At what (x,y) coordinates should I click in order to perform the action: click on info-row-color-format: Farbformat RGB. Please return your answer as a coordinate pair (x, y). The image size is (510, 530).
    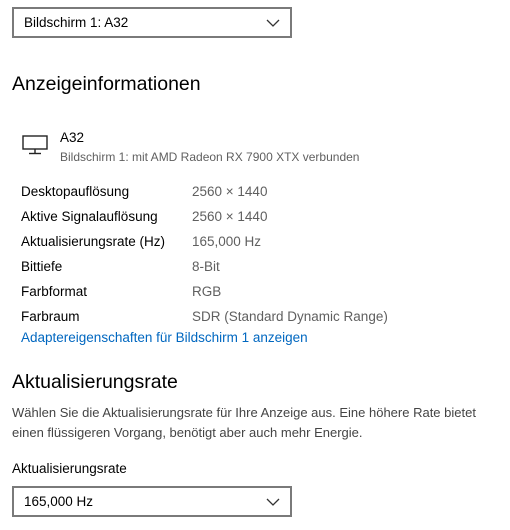
    Looking at the image, I should click on (256, 291).